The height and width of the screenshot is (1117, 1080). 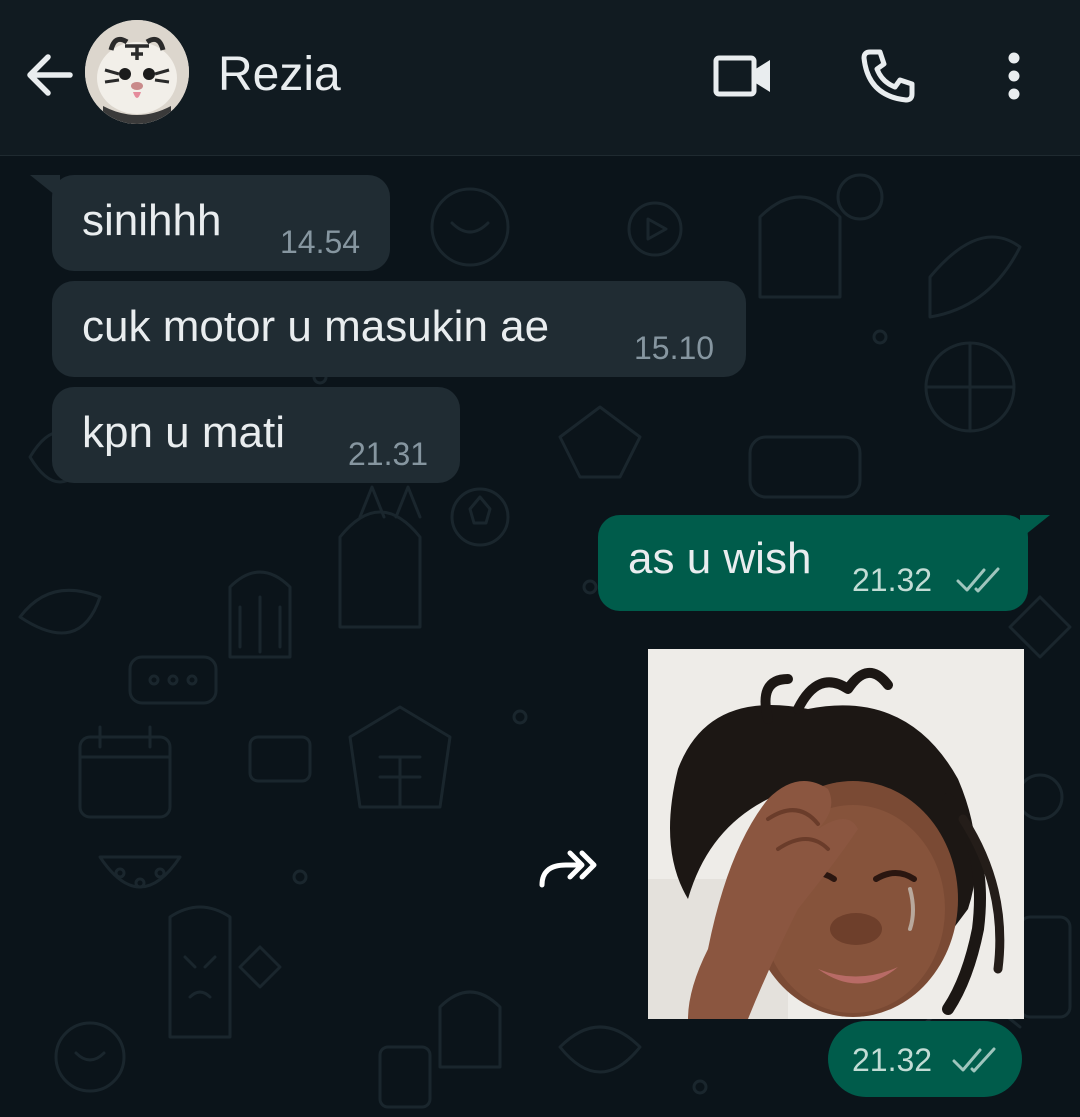 What do you see at coordinates (674, 348) in the screenshot?
I see `message-time: 15.10` at bounding box center [674, 348].